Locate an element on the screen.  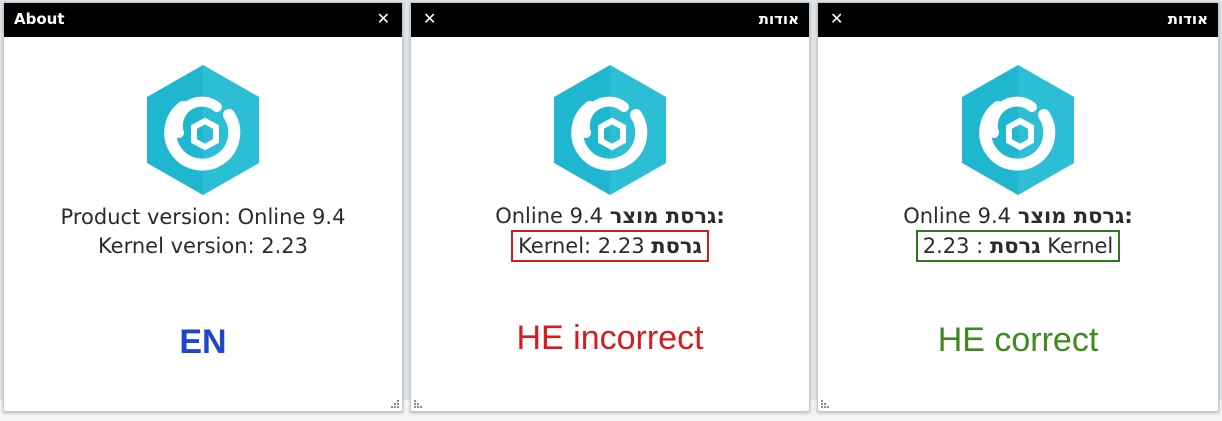
kernel-version-text: Kernel version: 2.23 is located at coordinates (203, 246).